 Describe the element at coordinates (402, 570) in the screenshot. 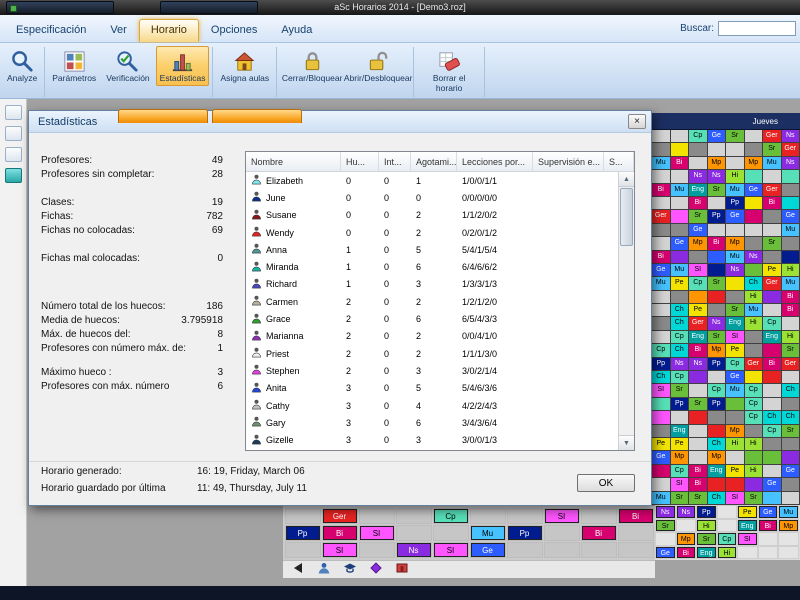

I see `room-filter-button` at that location.